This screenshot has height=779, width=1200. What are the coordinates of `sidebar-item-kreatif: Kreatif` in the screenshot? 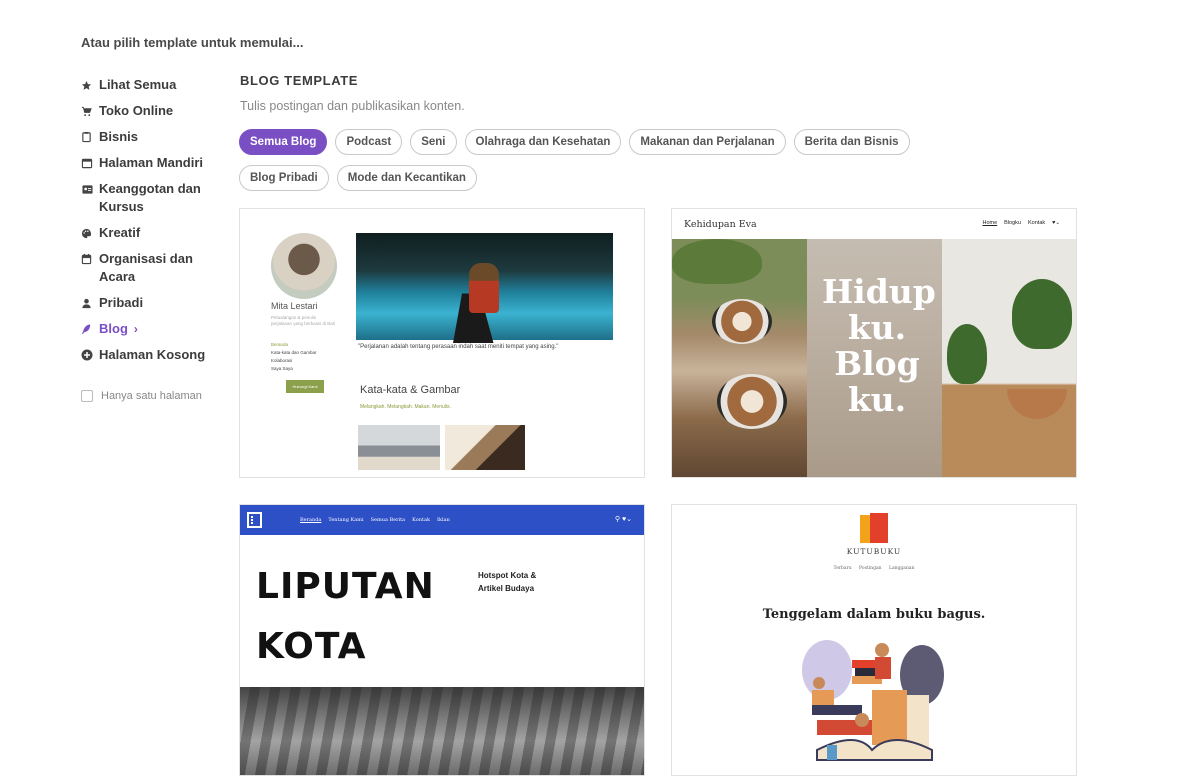 It's located at (151, 233).